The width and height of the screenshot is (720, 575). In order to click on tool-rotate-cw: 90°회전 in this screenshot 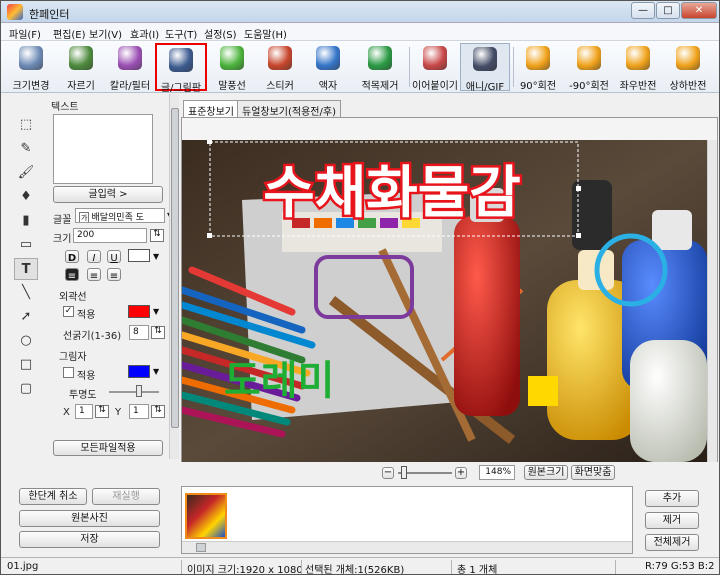, I will do `click(538, 67)`.